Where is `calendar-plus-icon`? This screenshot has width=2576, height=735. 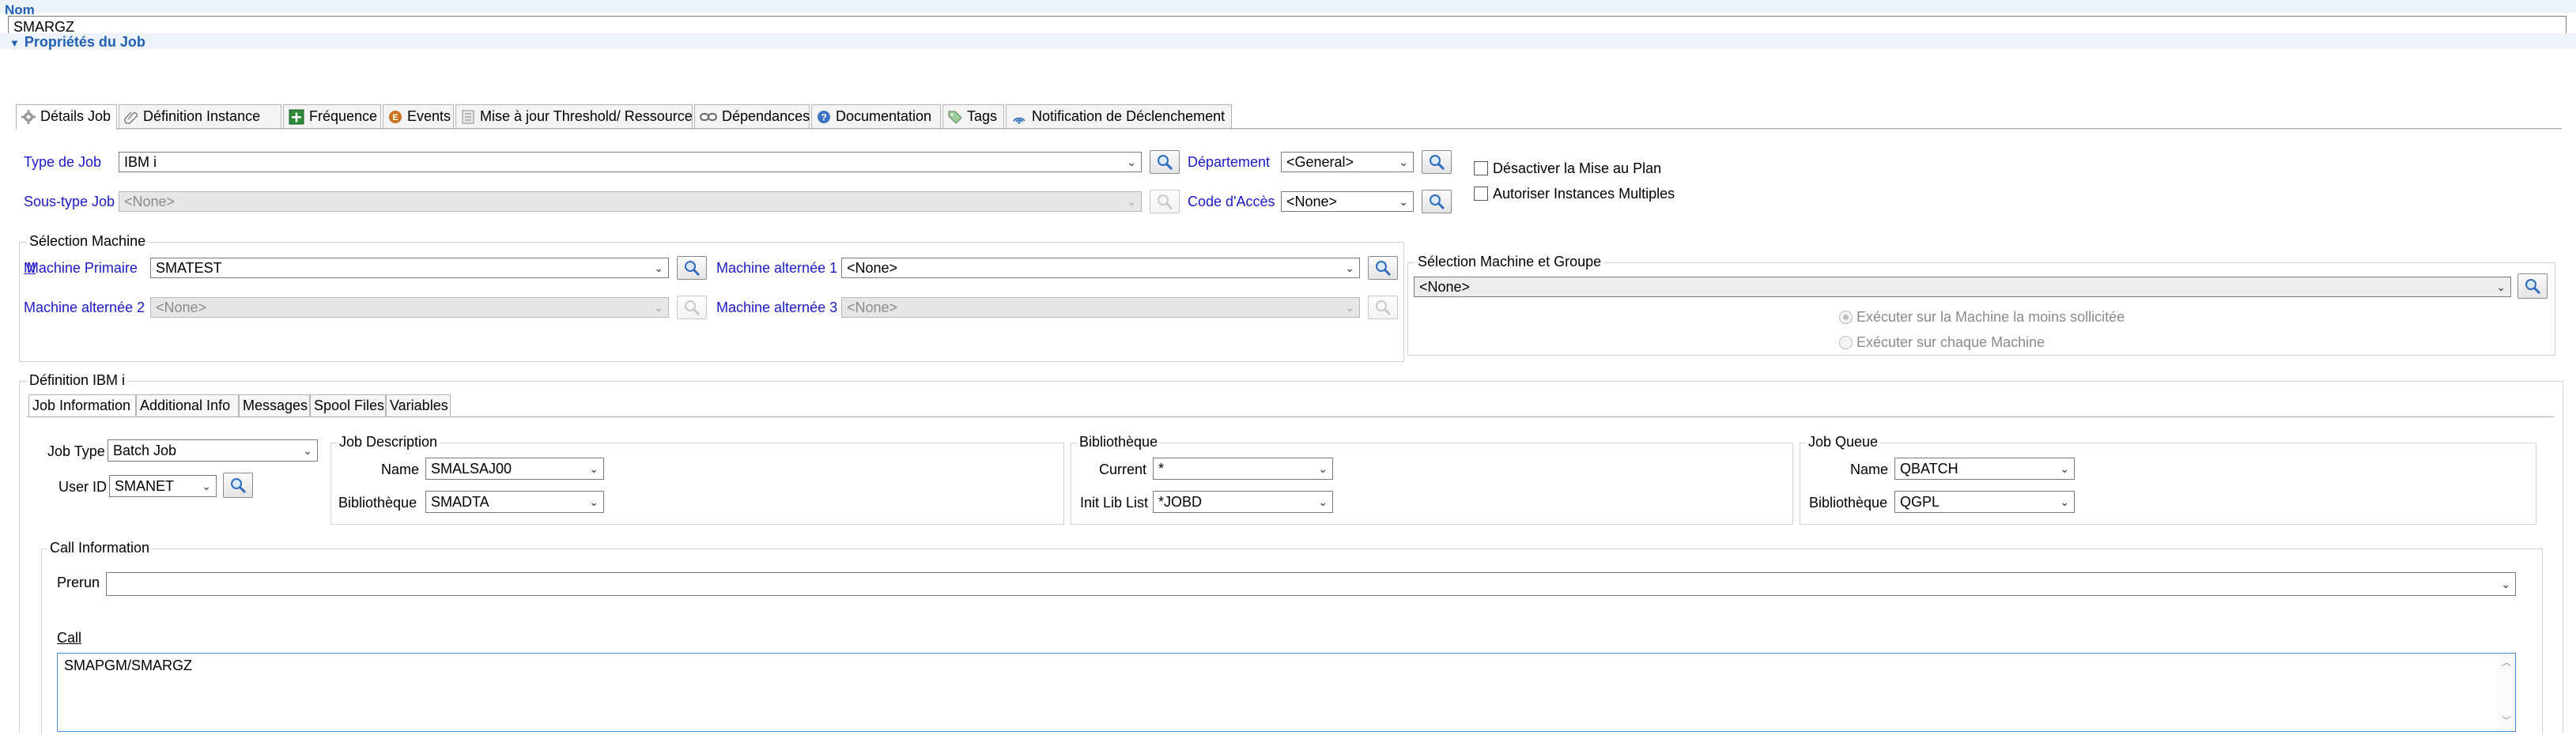 calendar-plus-icon is located at coordinates (296, 117).